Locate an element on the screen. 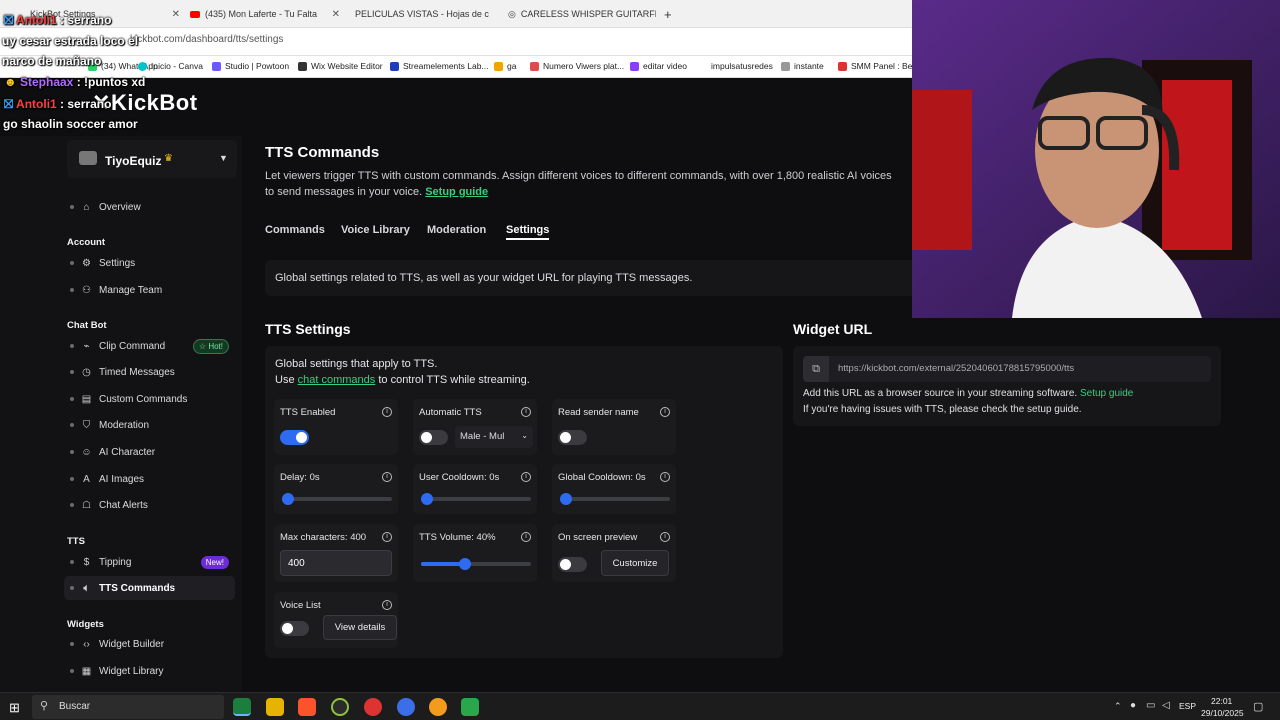  sidebar-item-overview: ⌂ Overview is located at coordinates (149, 207).